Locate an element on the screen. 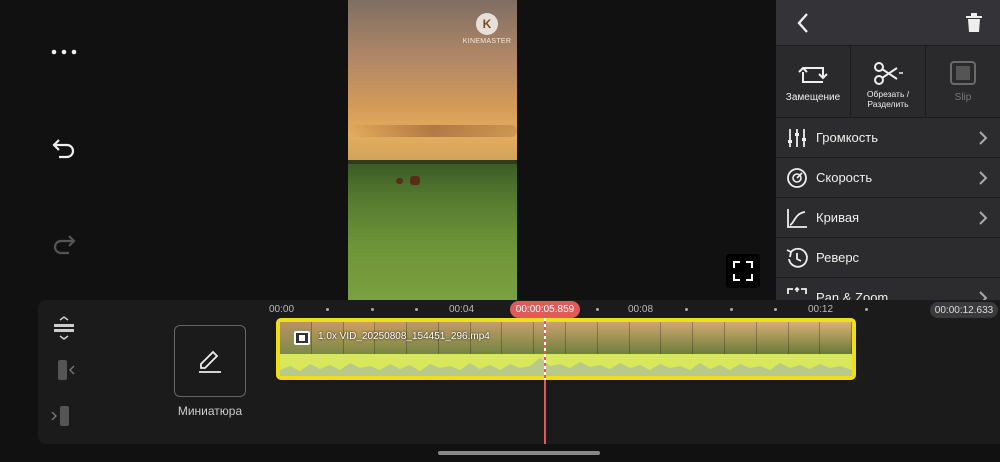 The height and width of the screenshot is (462, 1000). trash-icon is located at coordinates (974, 22).